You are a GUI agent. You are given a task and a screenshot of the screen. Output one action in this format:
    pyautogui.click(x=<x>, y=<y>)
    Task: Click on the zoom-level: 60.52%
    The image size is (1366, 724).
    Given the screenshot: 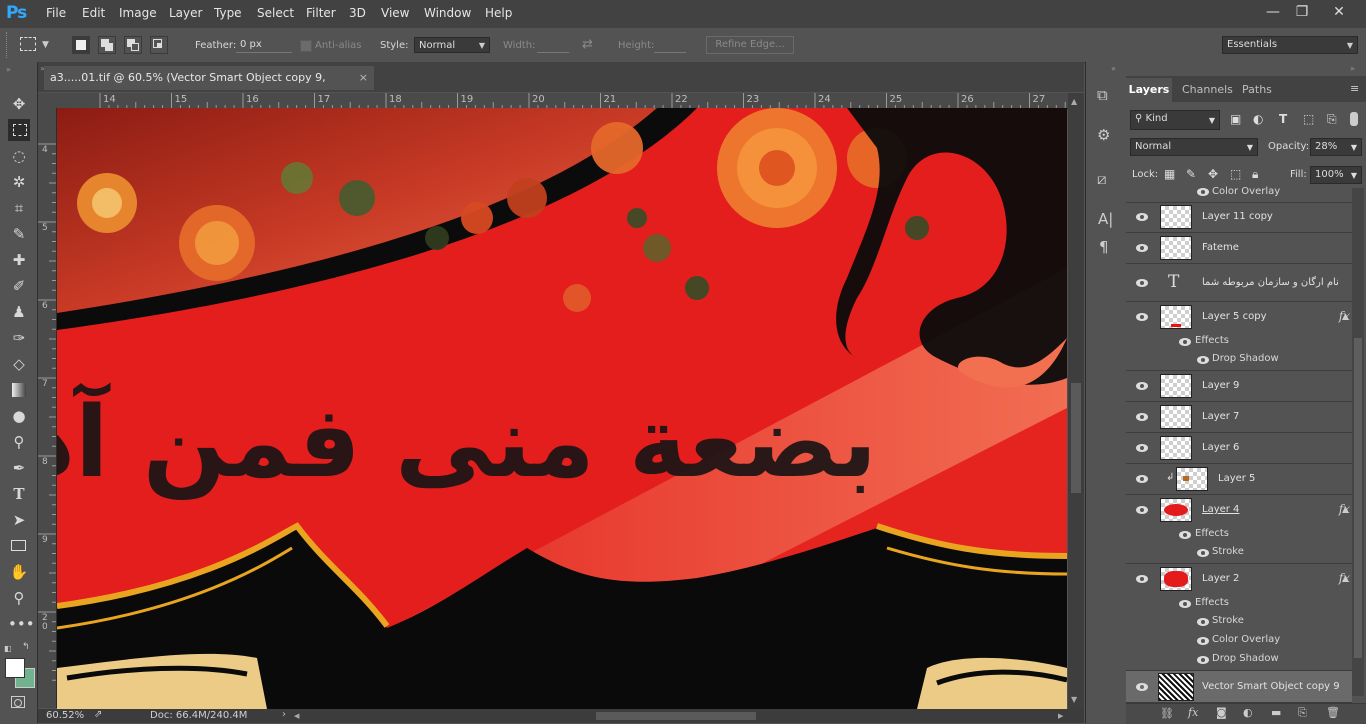 What is the action you would take?
    pyautogui.click(x=65, y=715)
    